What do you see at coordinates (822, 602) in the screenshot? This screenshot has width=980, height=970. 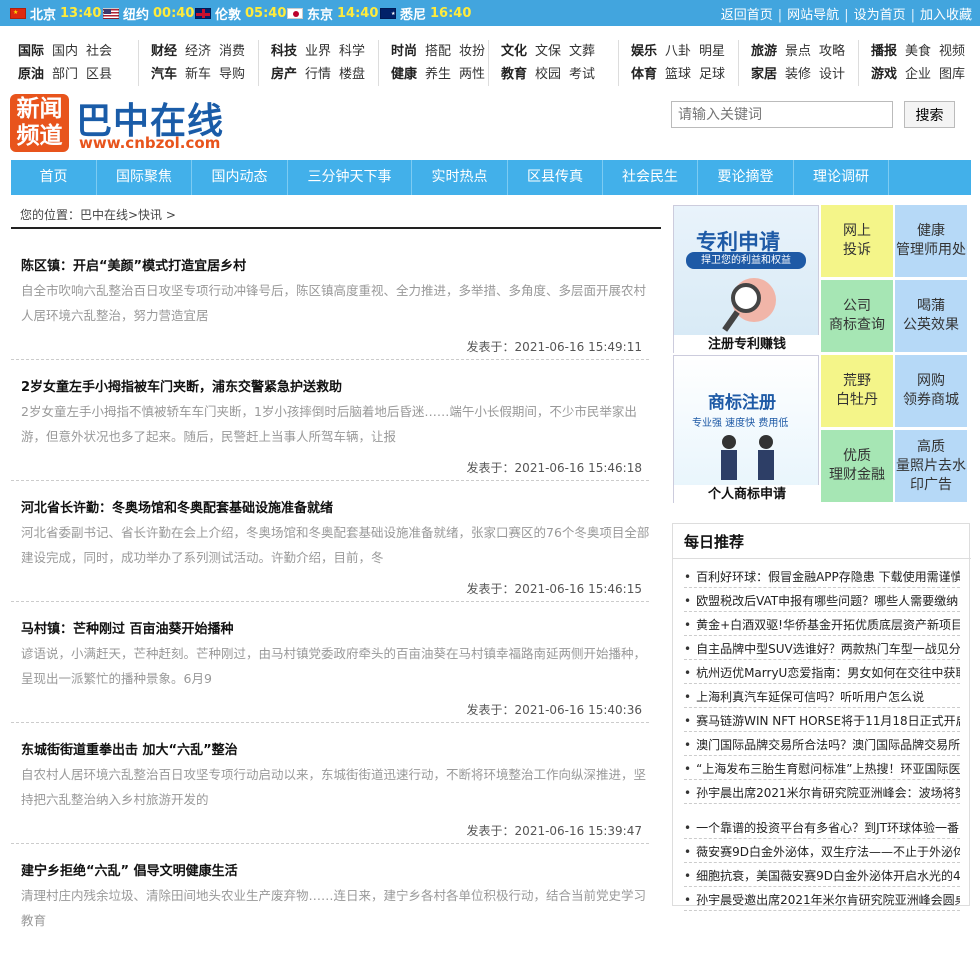 I see `recommend-item: 欧盟税改后VAT申报有哪些问题？哪些人需要缴纳` at bounding box center [822, 602].